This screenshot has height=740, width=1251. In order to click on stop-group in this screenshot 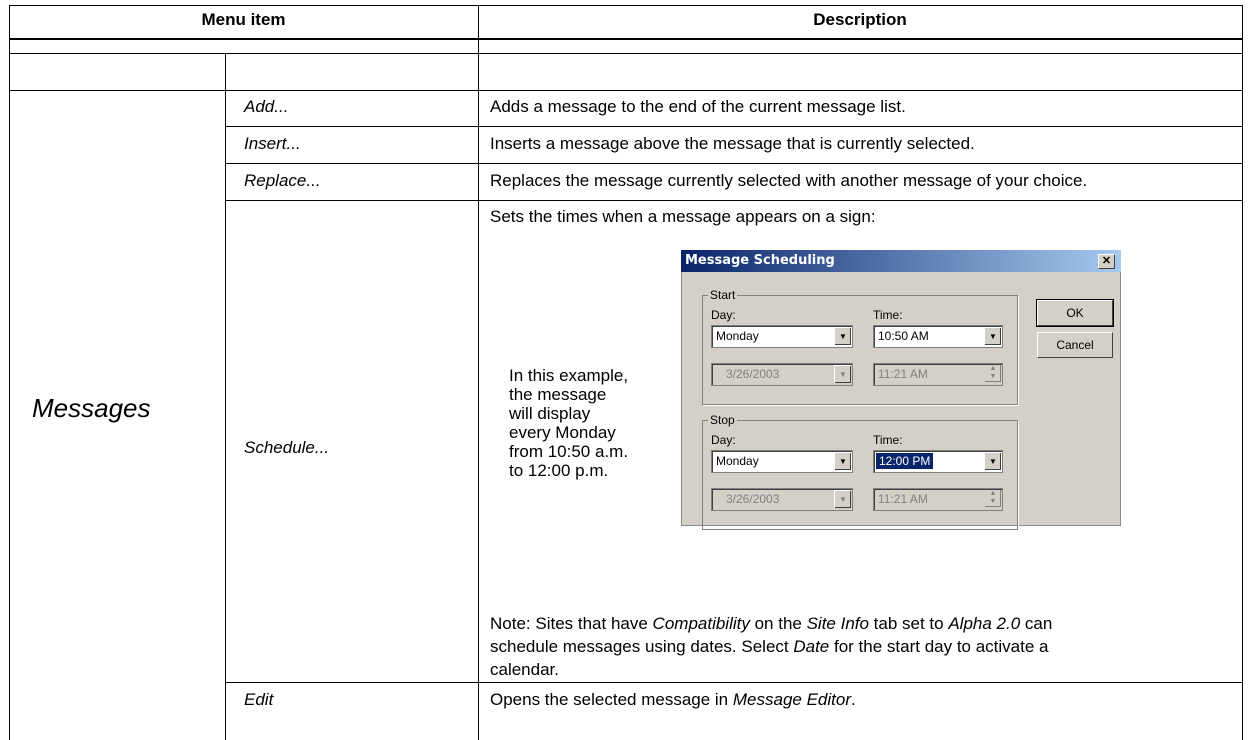, I will do `click(860, 475)`.